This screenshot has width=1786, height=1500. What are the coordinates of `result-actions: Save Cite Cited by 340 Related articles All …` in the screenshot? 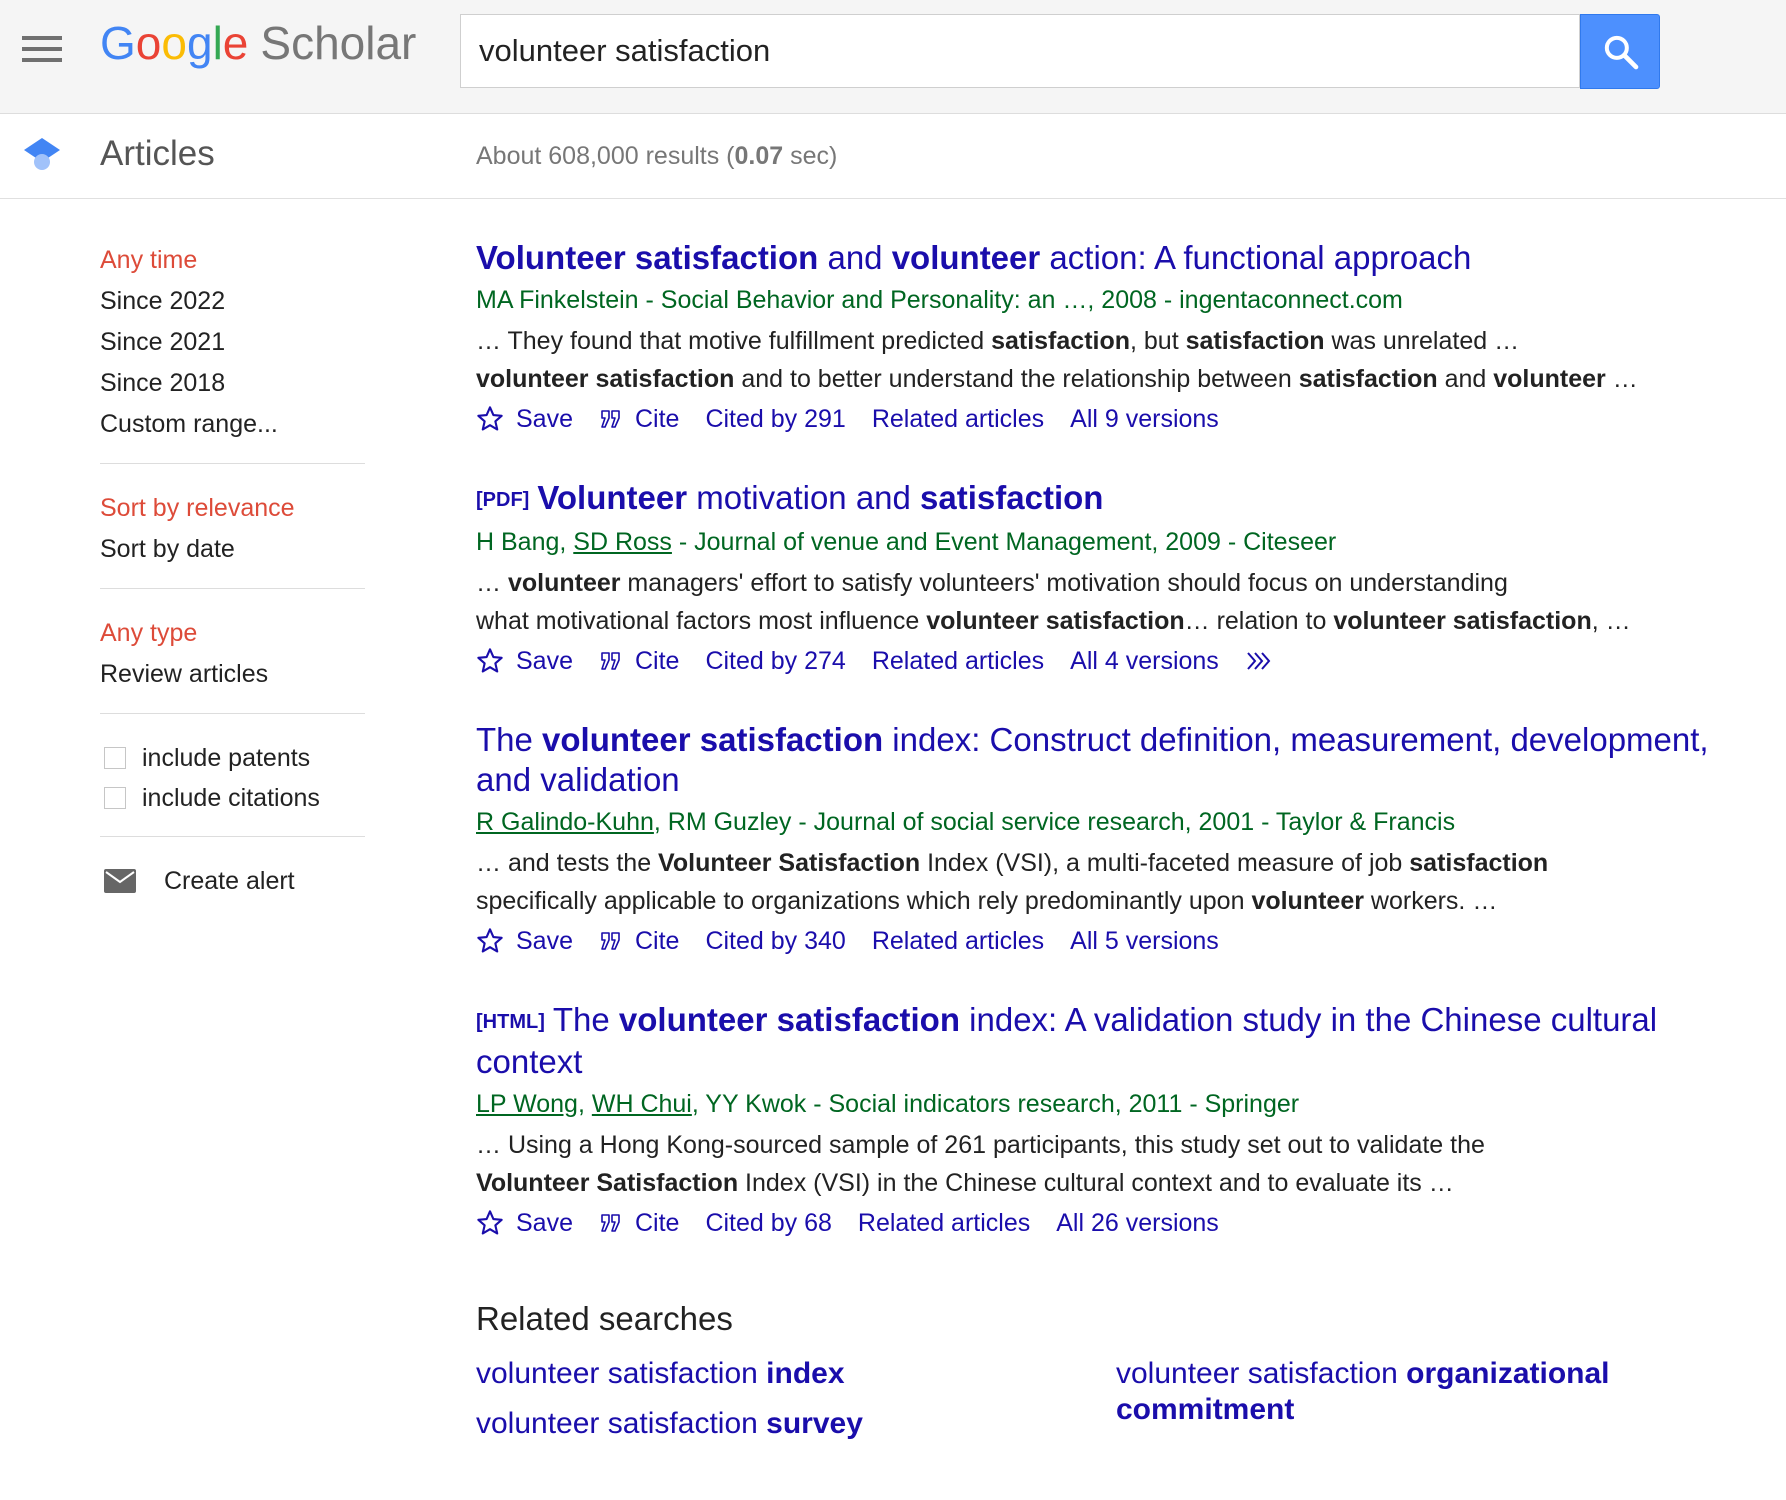 It's located at (1101, 941).